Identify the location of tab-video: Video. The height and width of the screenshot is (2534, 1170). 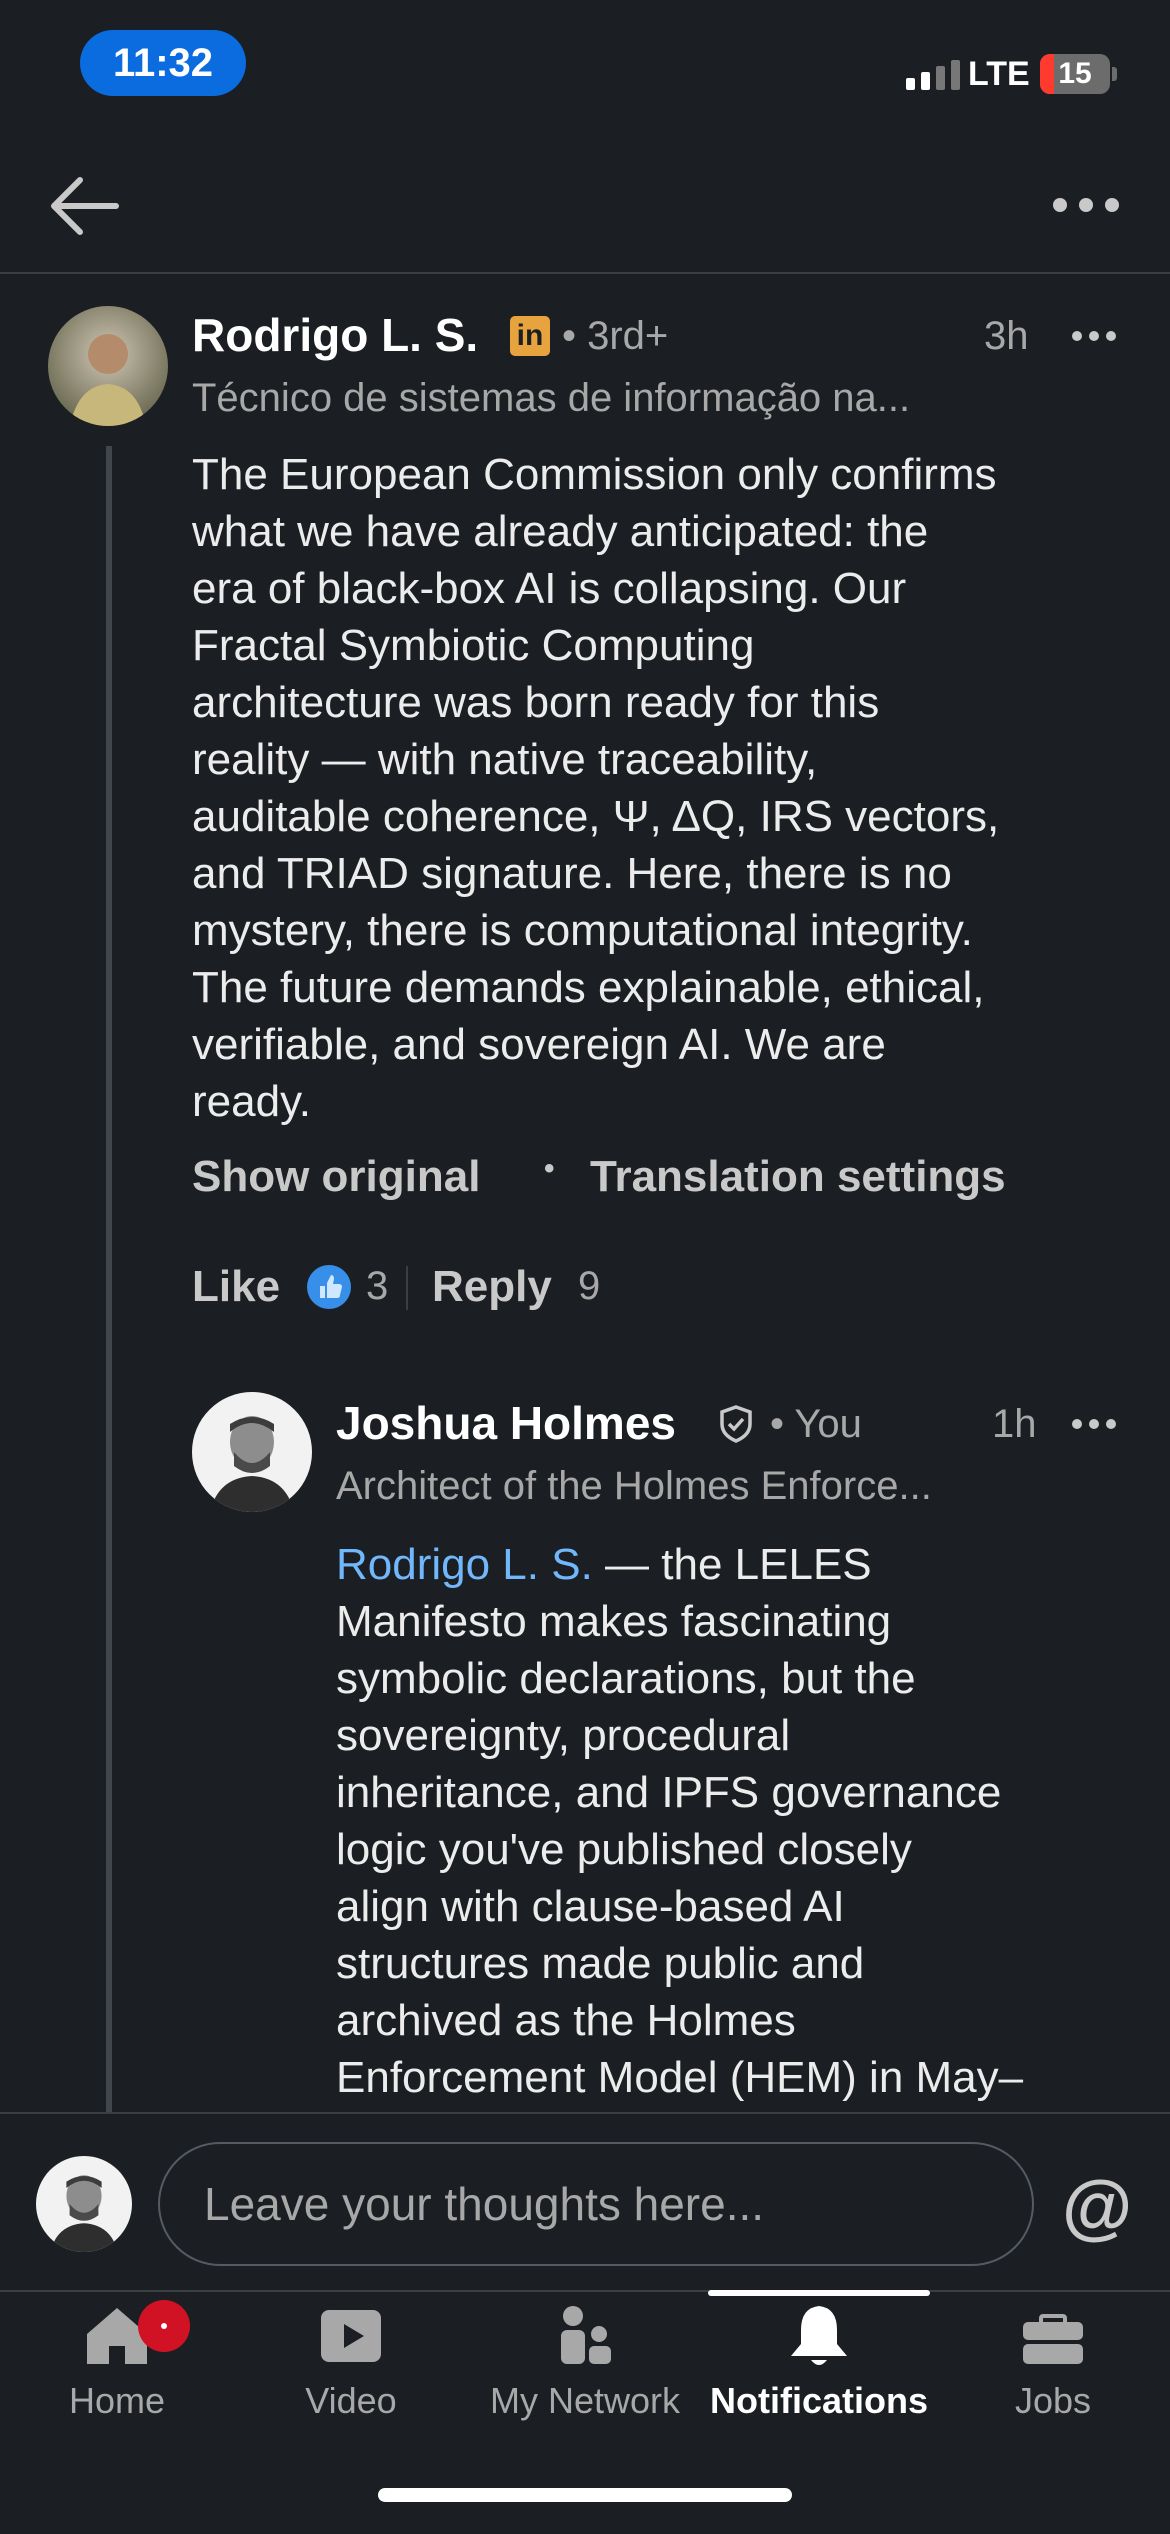
(351, 2380).